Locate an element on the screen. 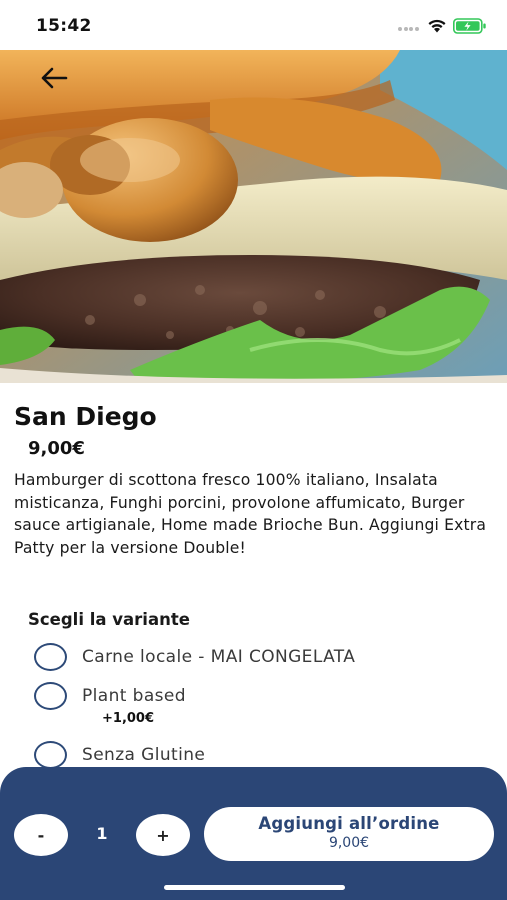 This screenshot has height=900, width=507. variant-option-senza-glutine: Senza Glutine is located at coordinates (119, 755).